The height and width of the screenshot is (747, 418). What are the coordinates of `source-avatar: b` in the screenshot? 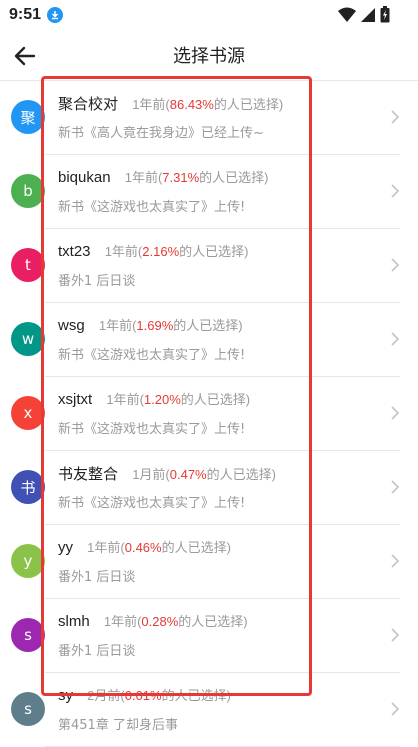 It's located at (28, 191).